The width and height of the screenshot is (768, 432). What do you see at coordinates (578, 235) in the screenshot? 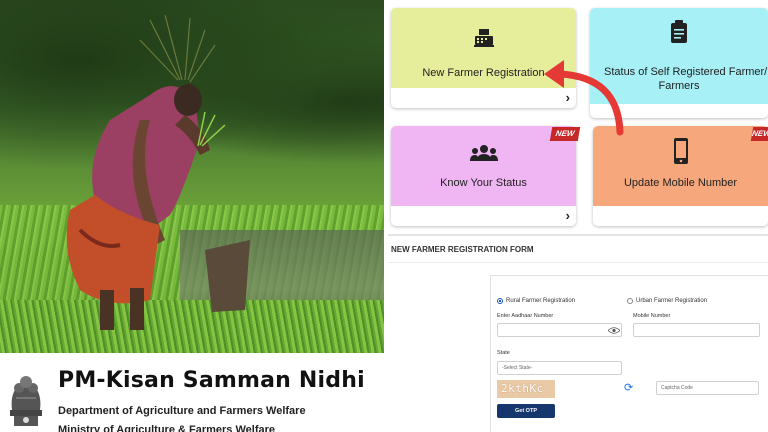
I see `section-divider` at bounding box center [578, 235].